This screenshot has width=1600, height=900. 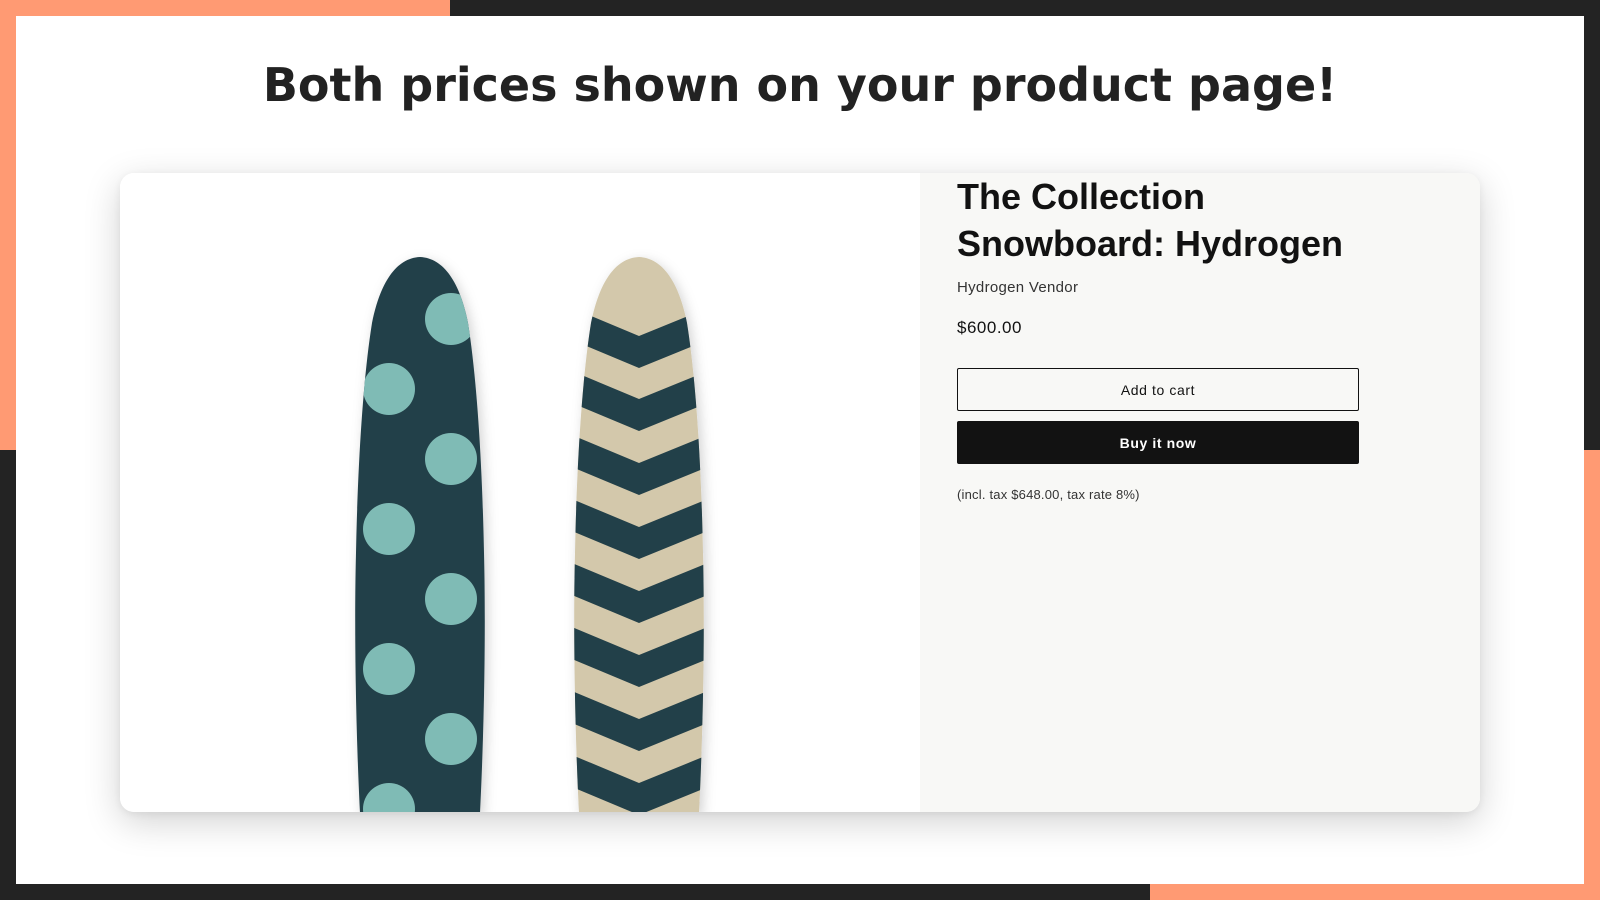 What do you see at coordinates (529, 534) in the screenshot?
I see `snowboard-pair-image` at bounding box center [529, 534].